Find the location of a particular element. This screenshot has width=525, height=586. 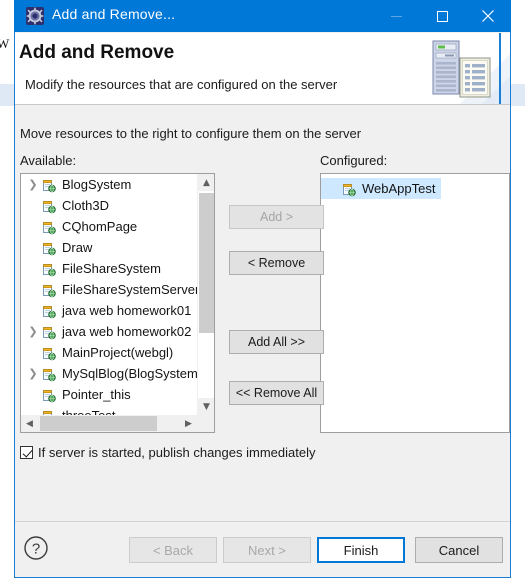

list-item: ❯FileShareSystem is located at coordinates (109, 268).